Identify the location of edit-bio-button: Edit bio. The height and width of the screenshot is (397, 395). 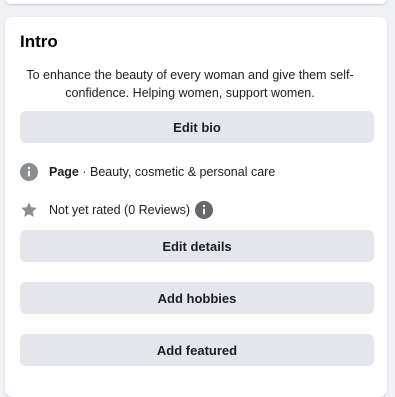
(197, 127).